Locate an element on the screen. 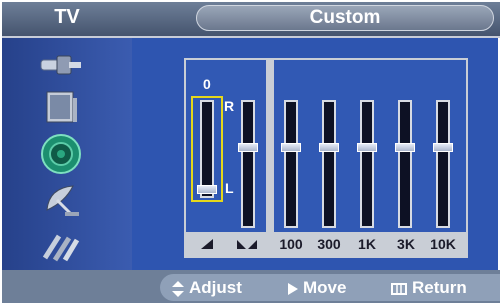 The width and height of the screenshot is (502, 305). footer-return-label: Return is located at coordinates (439, 287).